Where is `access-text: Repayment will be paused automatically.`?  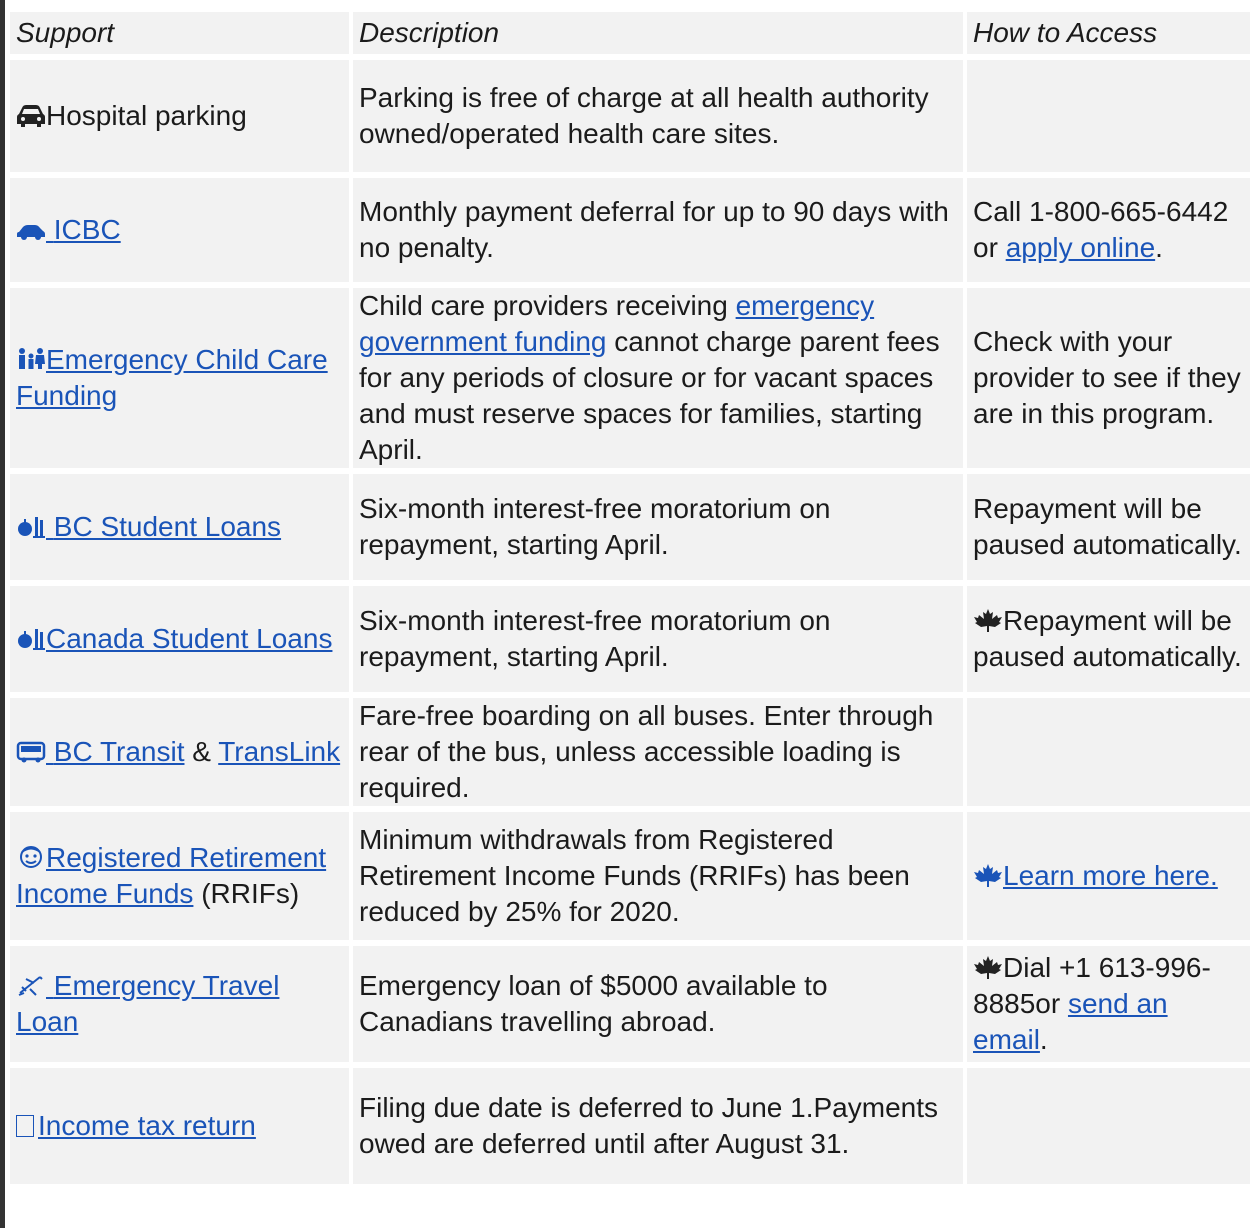 access-text: Repayment will be paused automatically. is located at coordinates (1107, 638).